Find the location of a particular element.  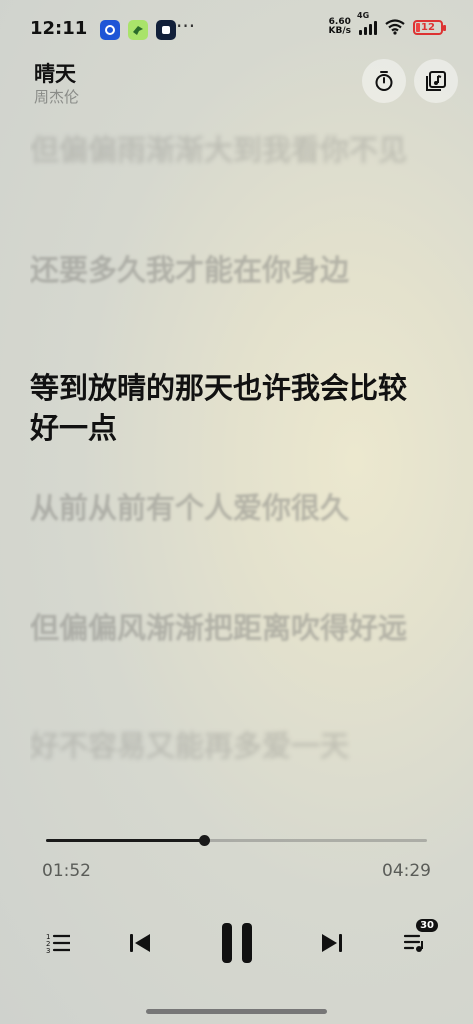

skip-previous-icon is located at coordinates (140, 943).